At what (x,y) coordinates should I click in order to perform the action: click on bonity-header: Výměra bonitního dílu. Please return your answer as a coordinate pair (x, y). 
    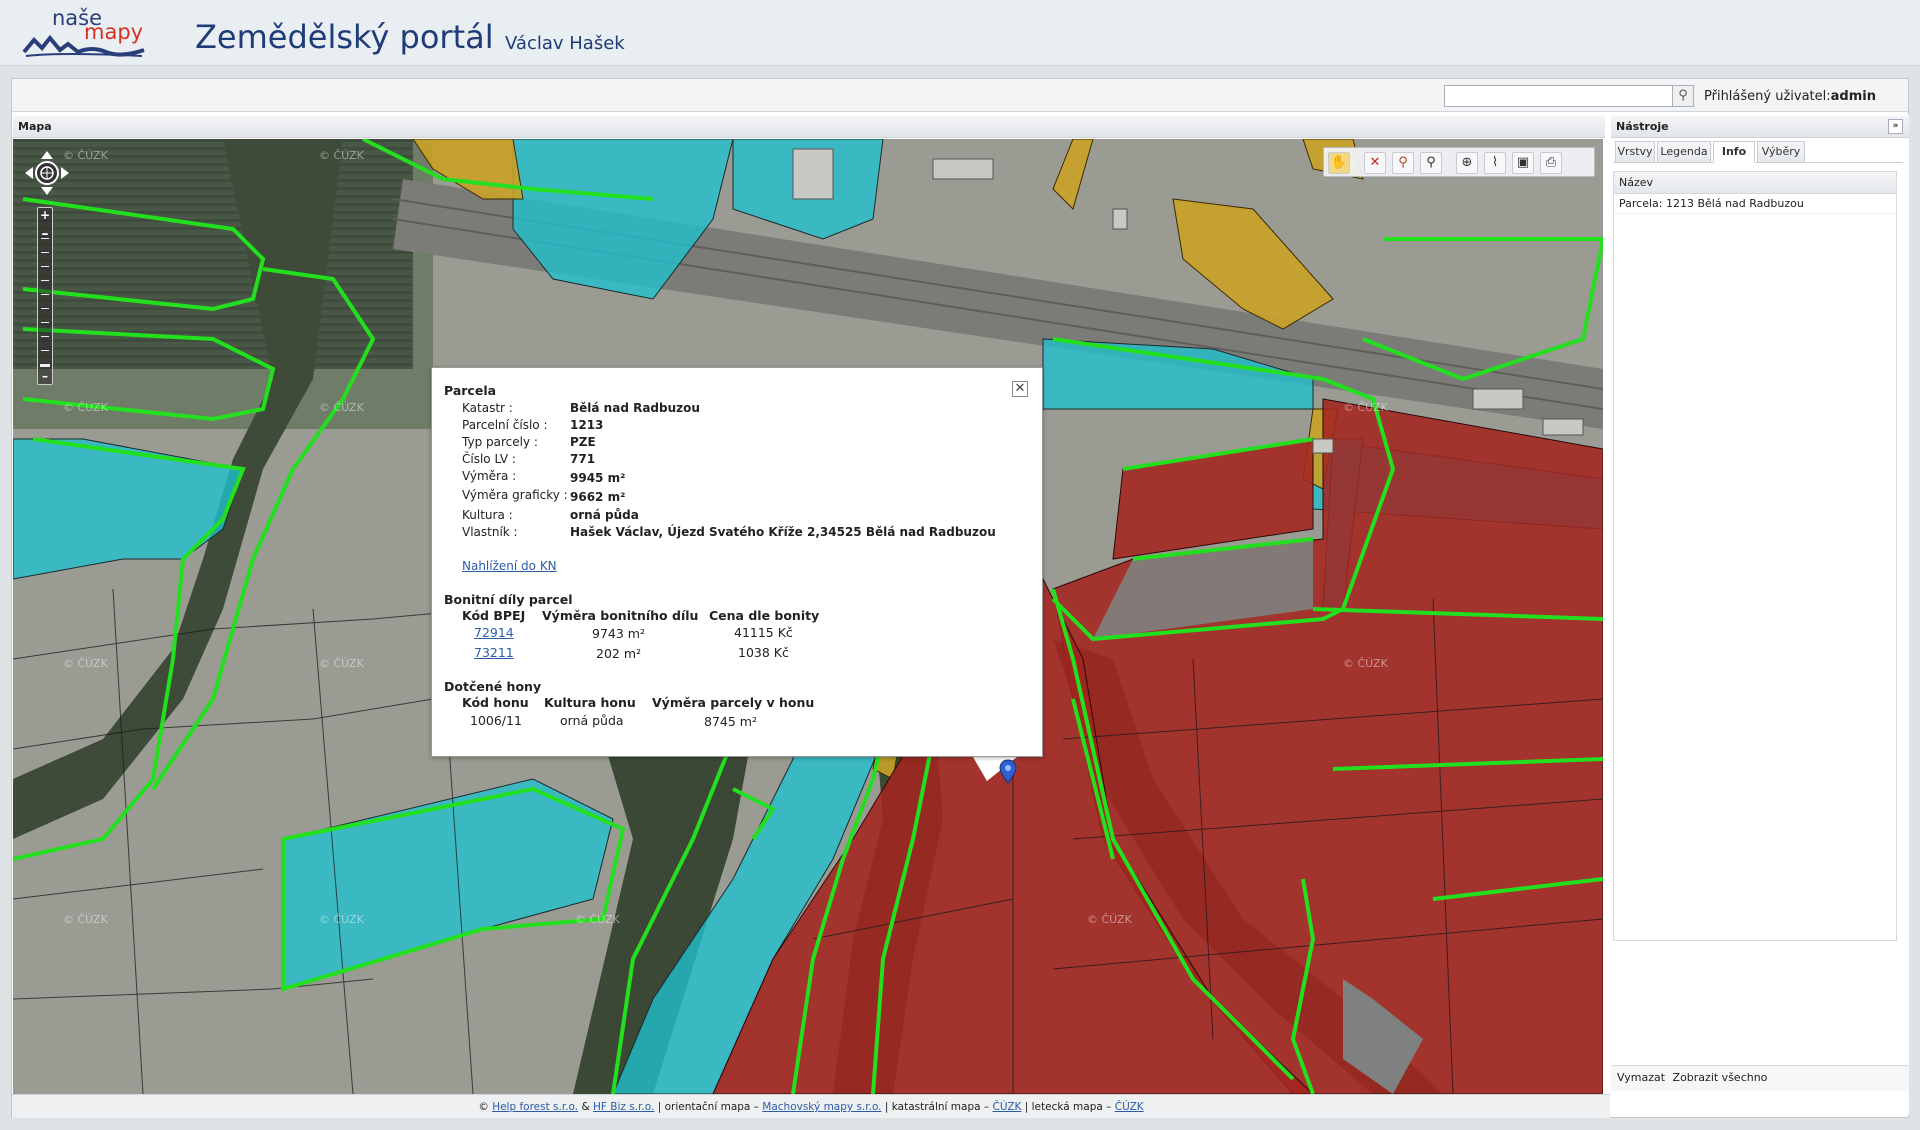
    Looking at the image, I should click on (620, 615).